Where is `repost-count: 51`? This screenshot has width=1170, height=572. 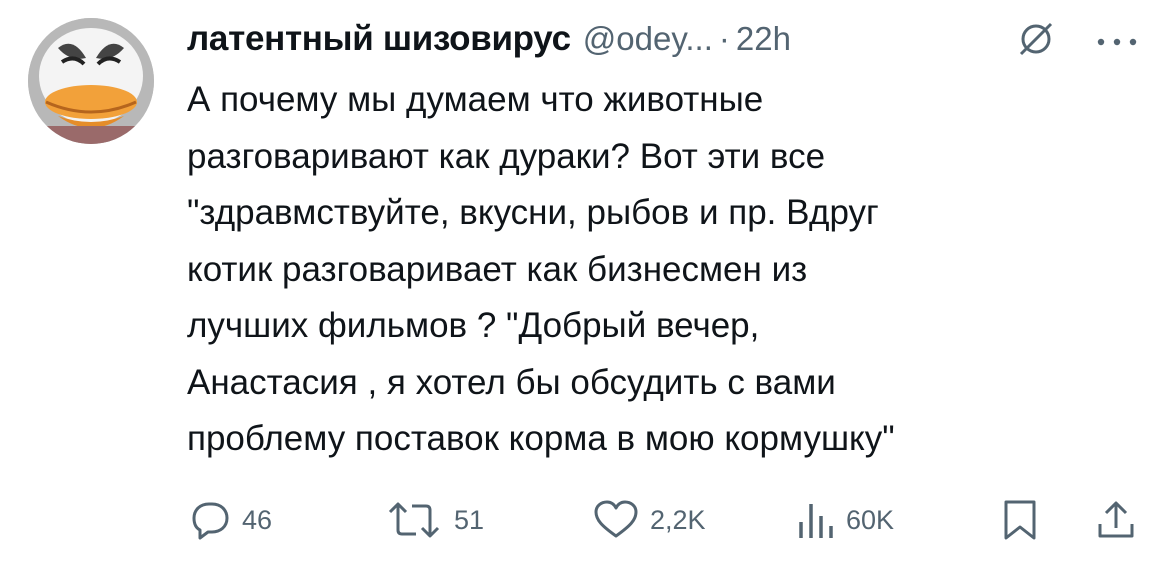 repost-count: 51 is located at coordinates (469, 519).